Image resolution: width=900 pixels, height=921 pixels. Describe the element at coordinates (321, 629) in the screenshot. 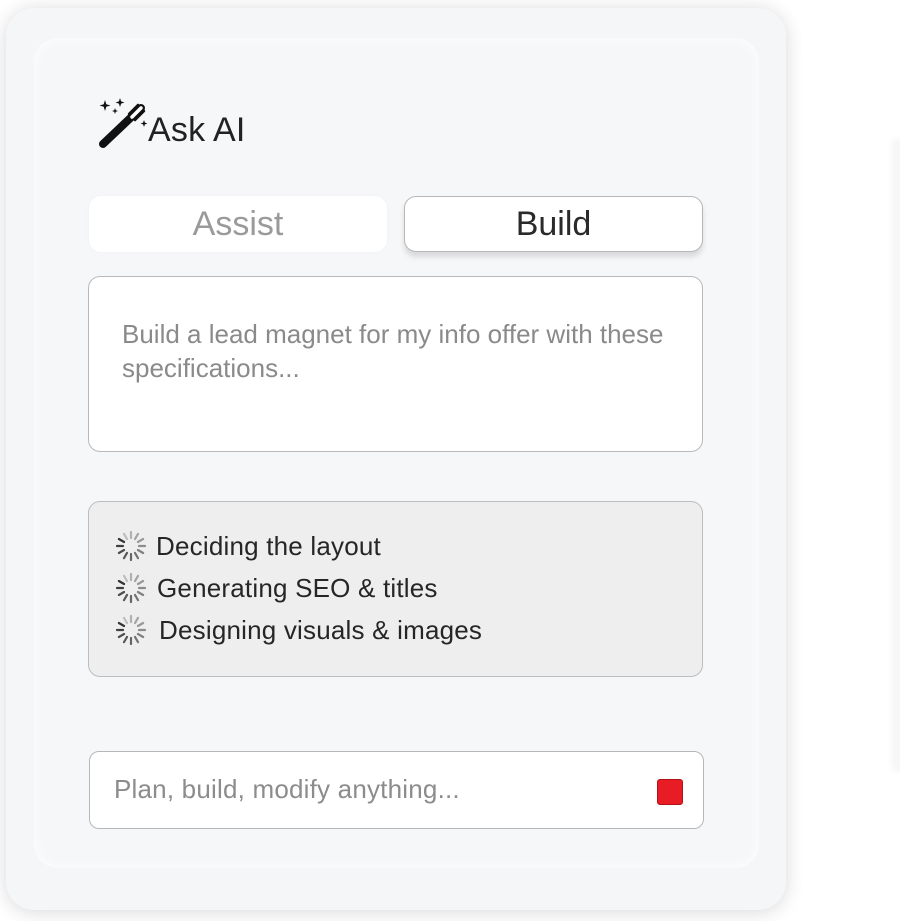

I see `step-label: Designing visuals & images` at that location.